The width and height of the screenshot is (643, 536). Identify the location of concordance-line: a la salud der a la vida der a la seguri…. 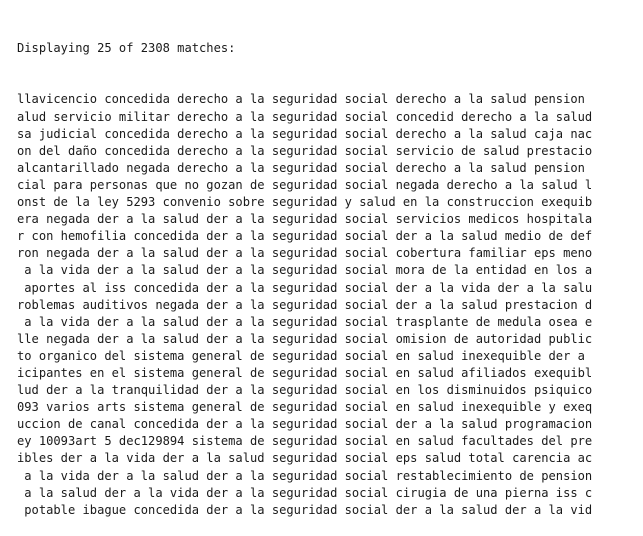
(330, 493).